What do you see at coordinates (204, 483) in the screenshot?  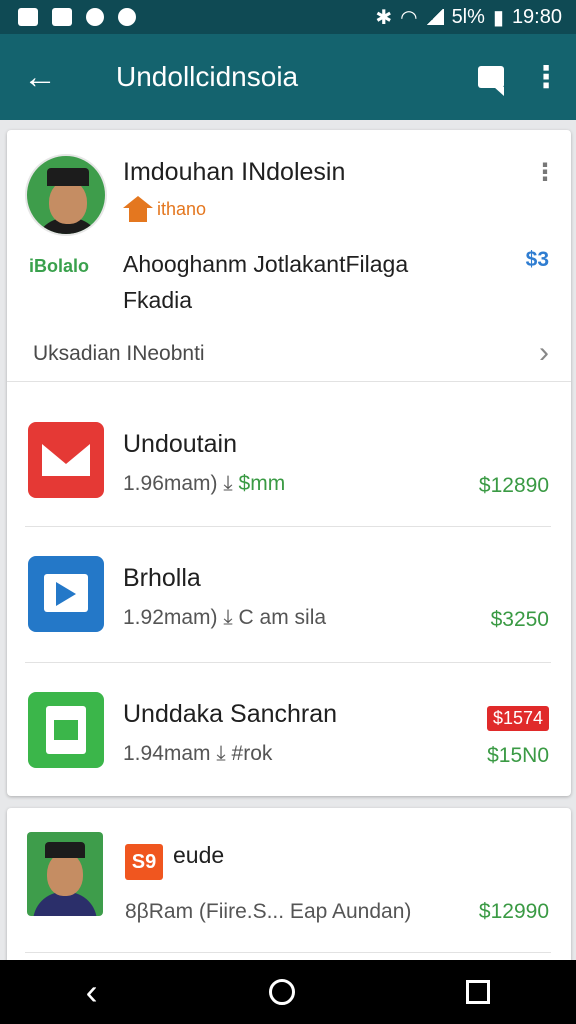 I see `list-item-meta: 1.96mam) ⤓ $mm` at bounding box center [204, 483].